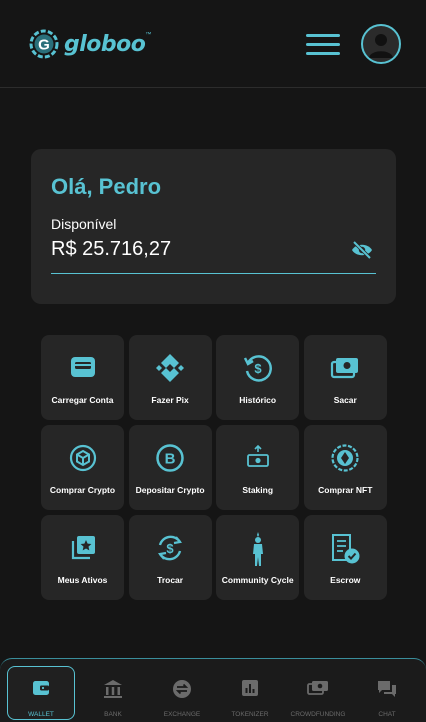 The width and height of the screenshot is (426, 722). What do you see at coordinates (106, 186) in the screenshot?
I see `greeting: Olá, Pedro` at bounding box center [106, 186].